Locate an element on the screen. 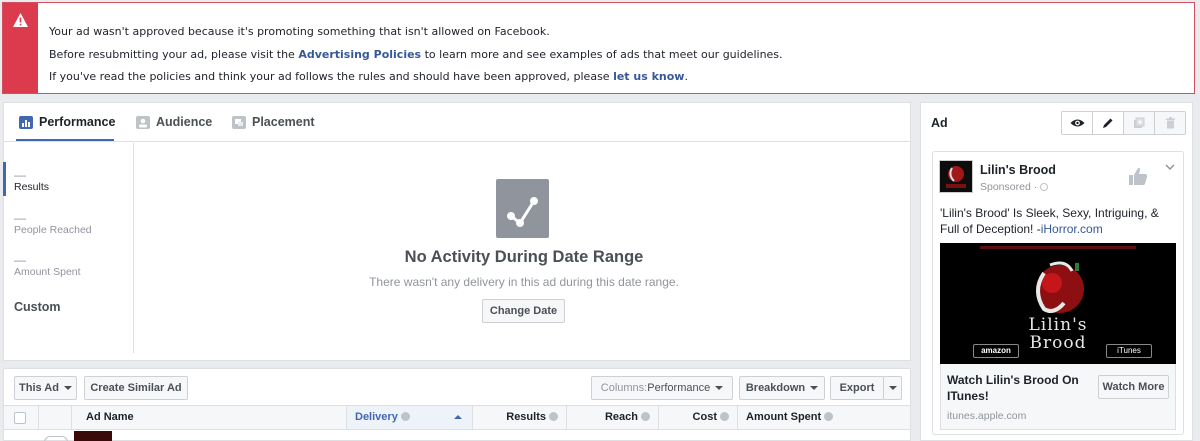 The width and height of the screenshot is (1200, 441). duplicate-icon is located at coordinates (1139, 122).